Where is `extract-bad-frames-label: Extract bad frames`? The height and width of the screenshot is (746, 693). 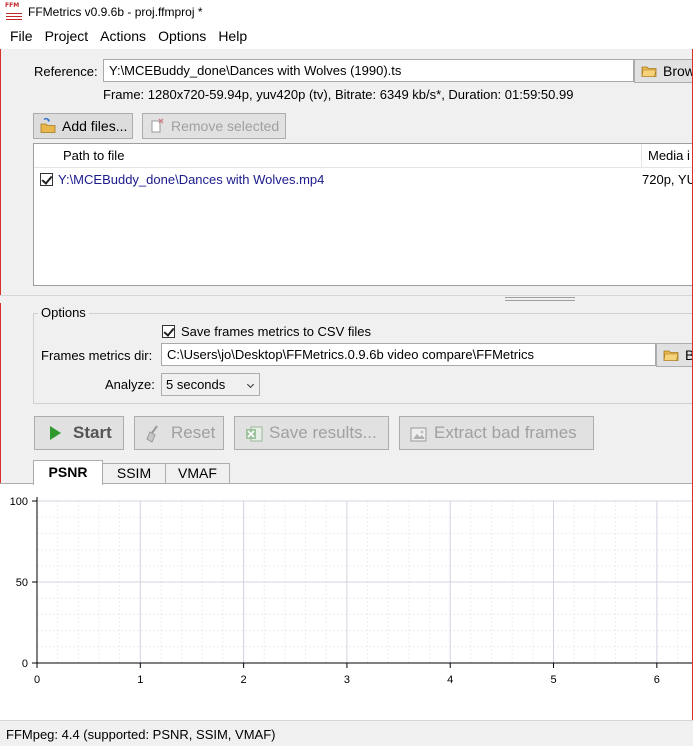 extract-bad-frames-label: Extract bad frames is located at coordinates (505, 432).